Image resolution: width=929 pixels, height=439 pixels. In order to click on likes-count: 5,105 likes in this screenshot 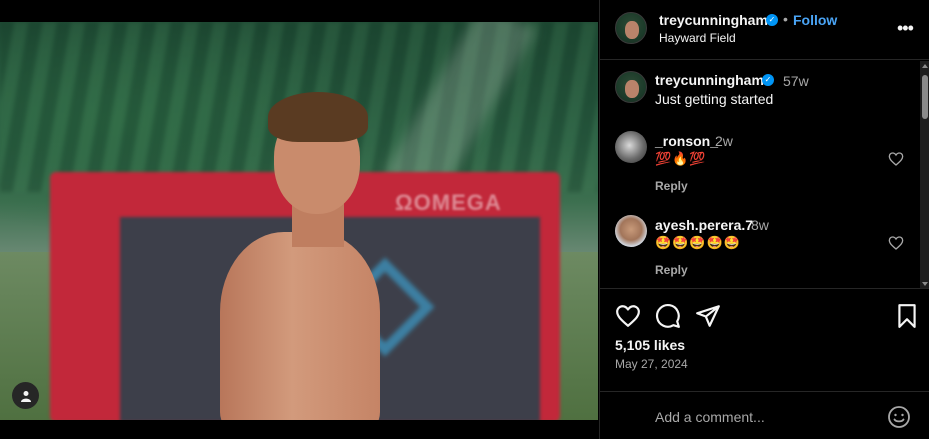, I will do `click(650, 345)`.